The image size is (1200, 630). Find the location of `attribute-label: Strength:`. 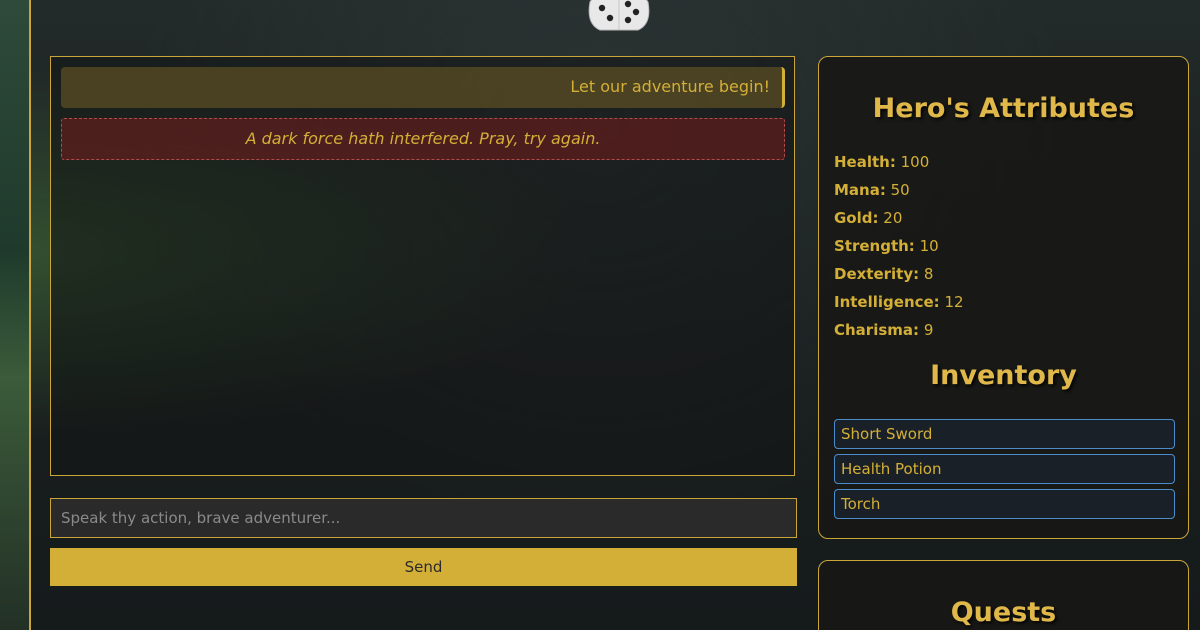

attribute-label: Strength: is located at coordinates (874, 246).